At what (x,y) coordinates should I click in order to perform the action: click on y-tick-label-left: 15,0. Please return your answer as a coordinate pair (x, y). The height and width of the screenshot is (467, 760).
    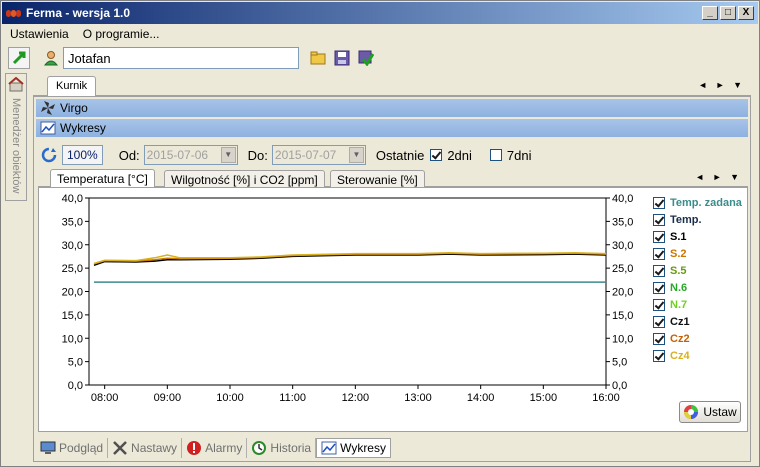
    Looking at the image, I should click on (72, 316).